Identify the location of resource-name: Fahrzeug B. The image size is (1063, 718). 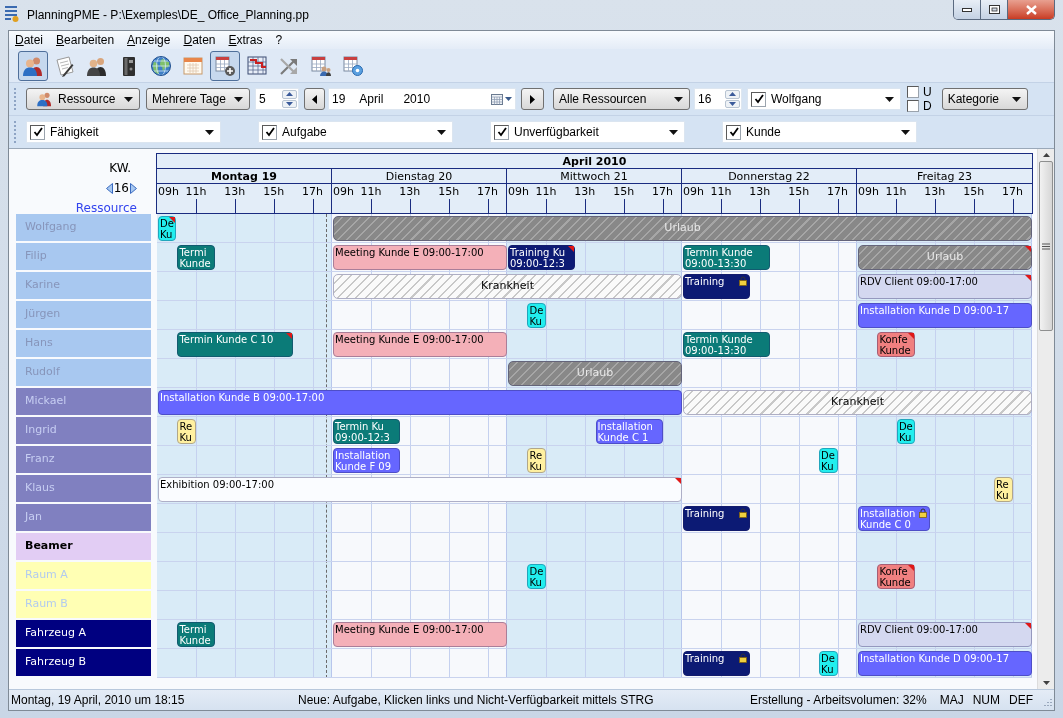
(83, 662).